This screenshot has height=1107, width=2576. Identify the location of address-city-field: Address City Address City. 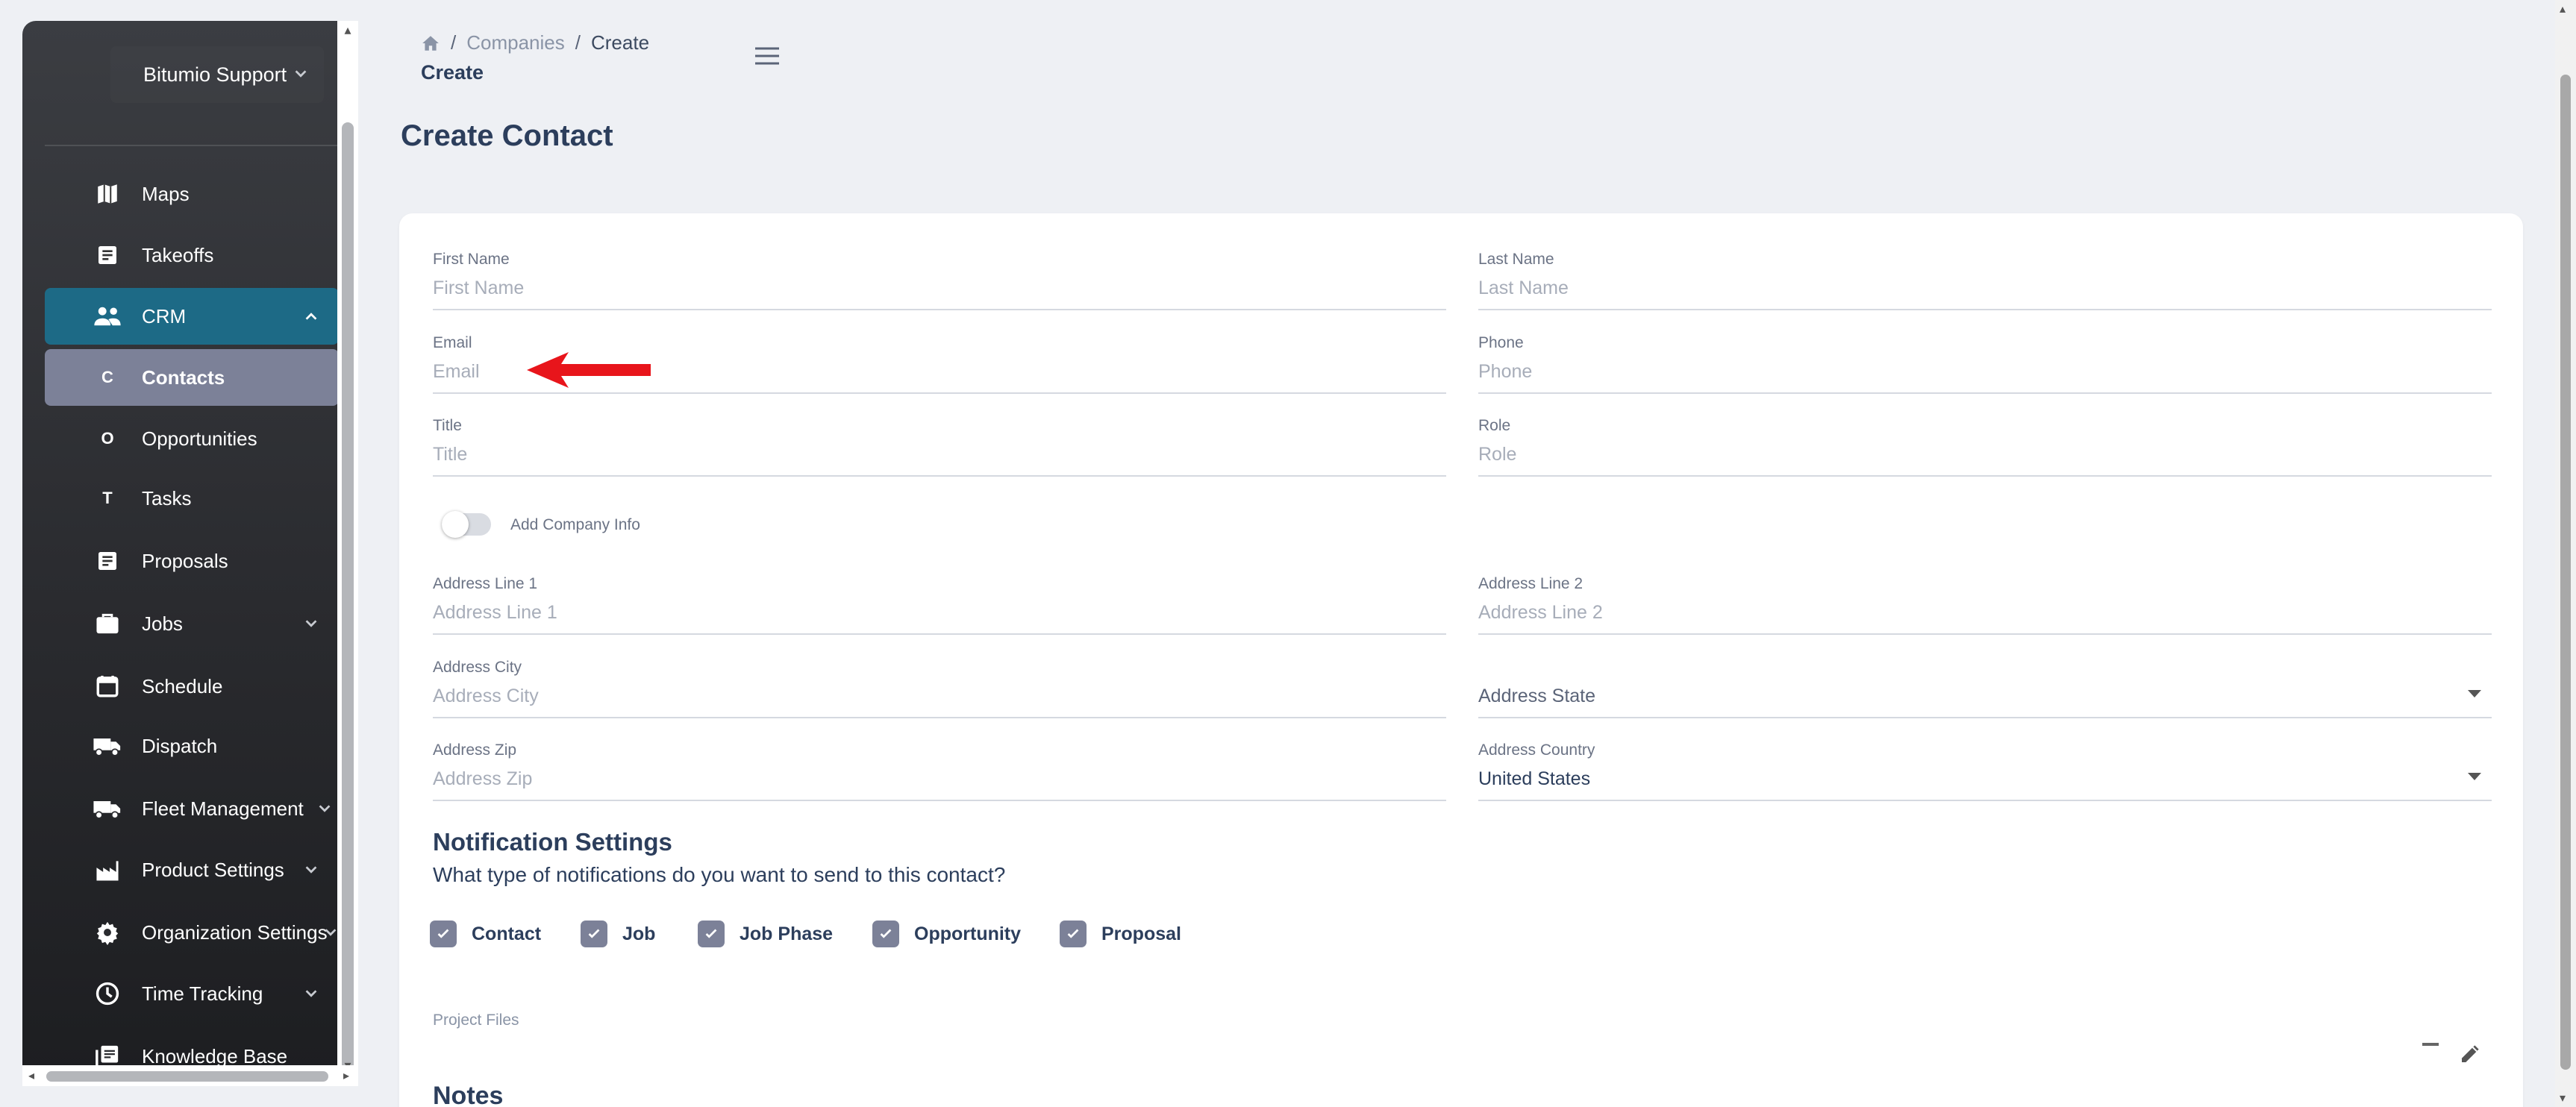
(939, 688).